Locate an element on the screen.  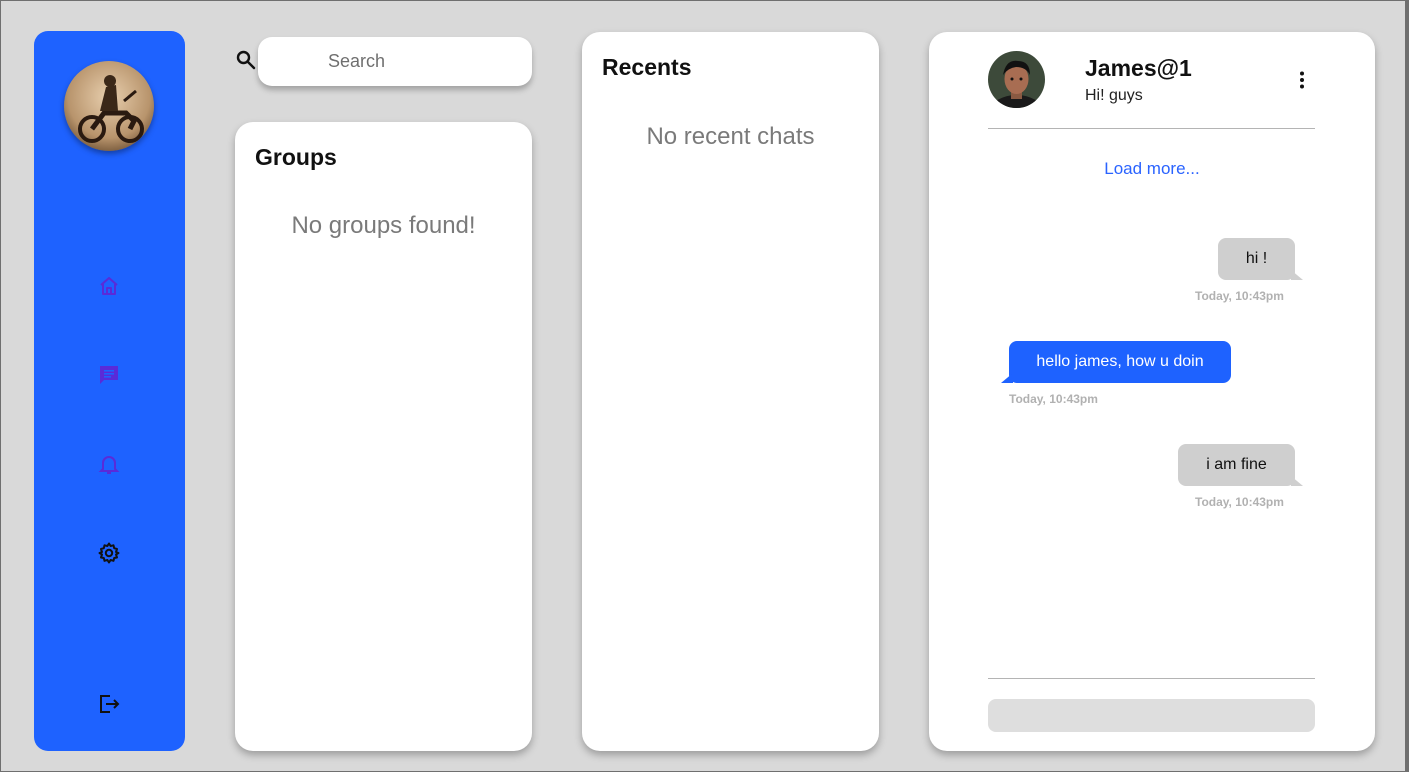
contact-status: Hi! guys is located at coordinates (1114, 95).